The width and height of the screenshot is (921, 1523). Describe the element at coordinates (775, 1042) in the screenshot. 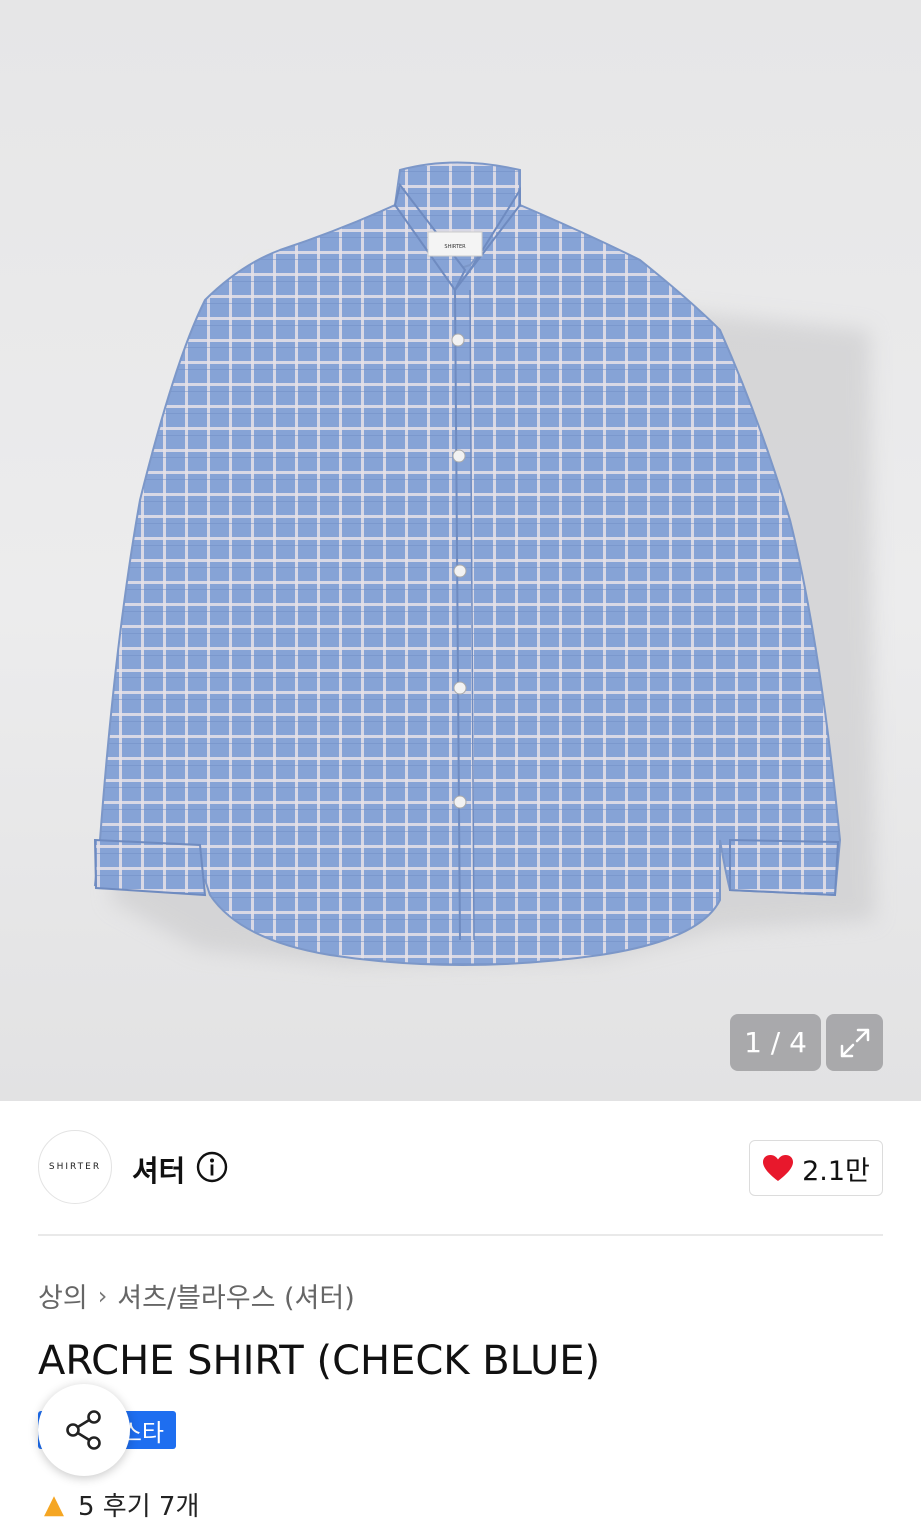

I see `image-counter: 1 / 4` at that location.